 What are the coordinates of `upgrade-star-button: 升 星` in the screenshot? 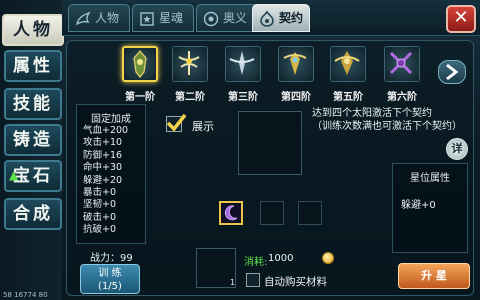 It's located at (434, 276).